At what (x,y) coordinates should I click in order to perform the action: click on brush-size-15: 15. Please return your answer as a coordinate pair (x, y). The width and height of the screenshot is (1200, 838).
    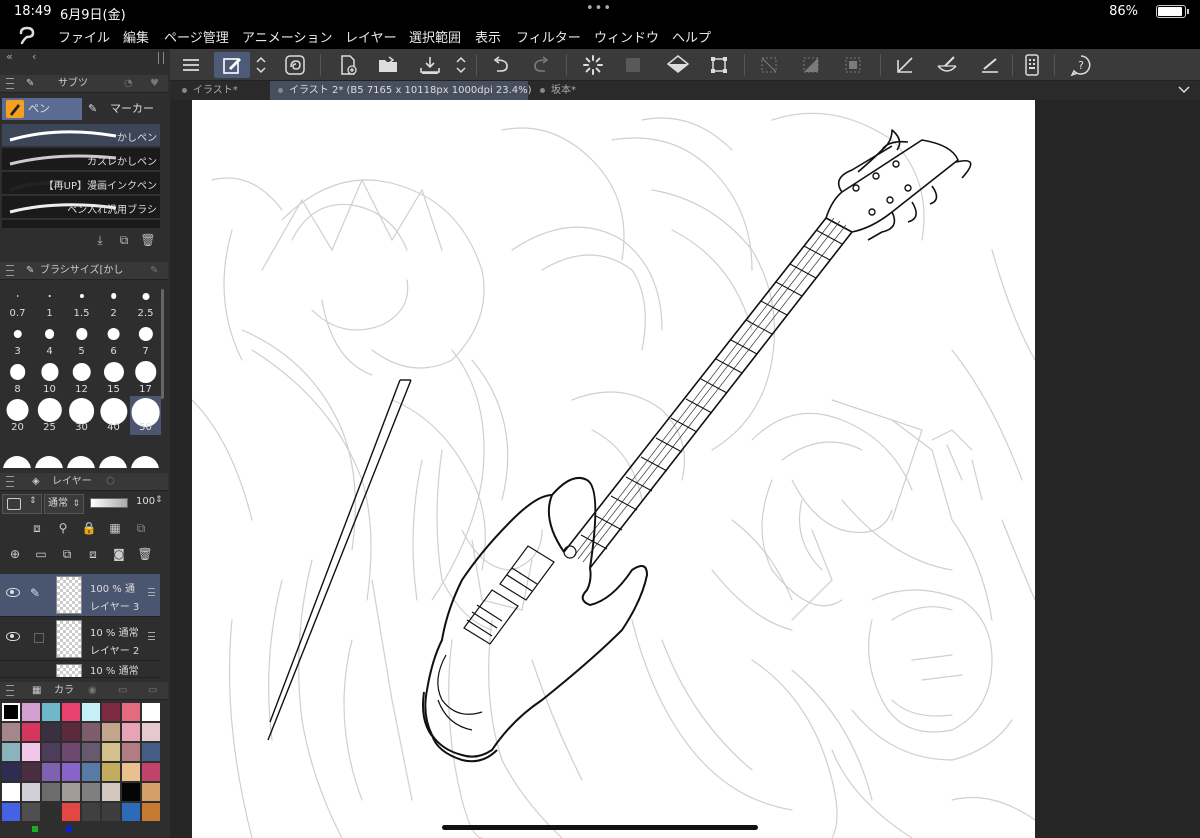
    Looking at the image, I should click on (113, 377).